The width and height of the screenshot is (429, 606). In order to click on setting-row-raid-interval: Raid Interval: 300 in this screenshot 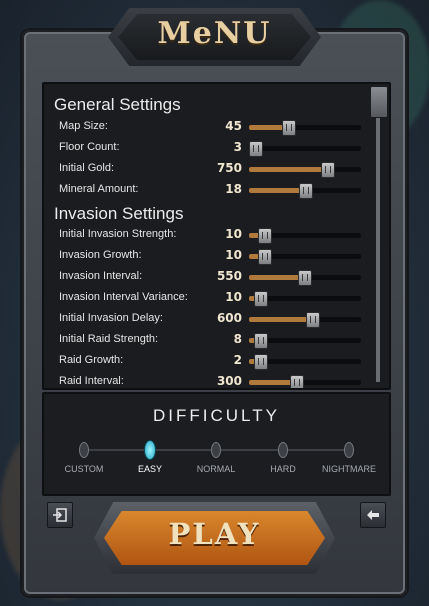, I will do `click(209, 380)`.